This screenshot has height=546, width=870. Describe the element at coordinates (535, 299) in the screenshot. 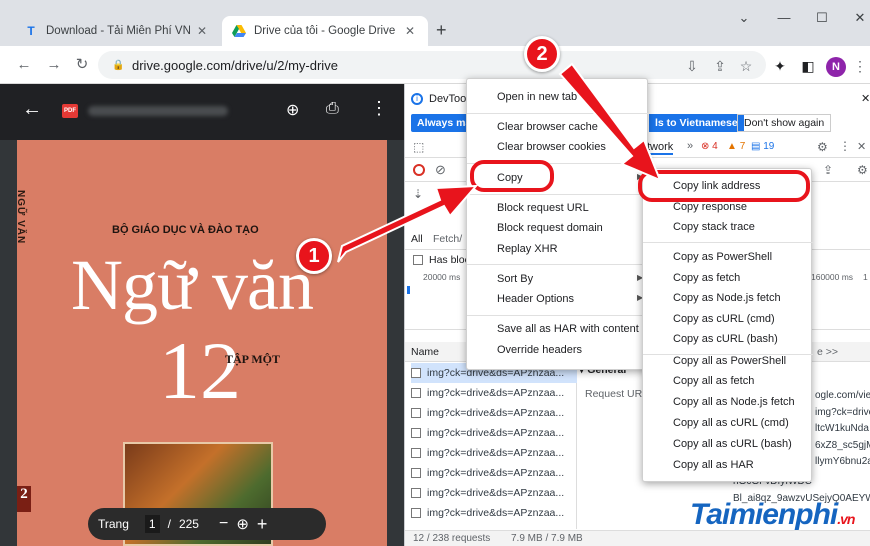

I see `menu-item-header-options: Header Options` at that location.